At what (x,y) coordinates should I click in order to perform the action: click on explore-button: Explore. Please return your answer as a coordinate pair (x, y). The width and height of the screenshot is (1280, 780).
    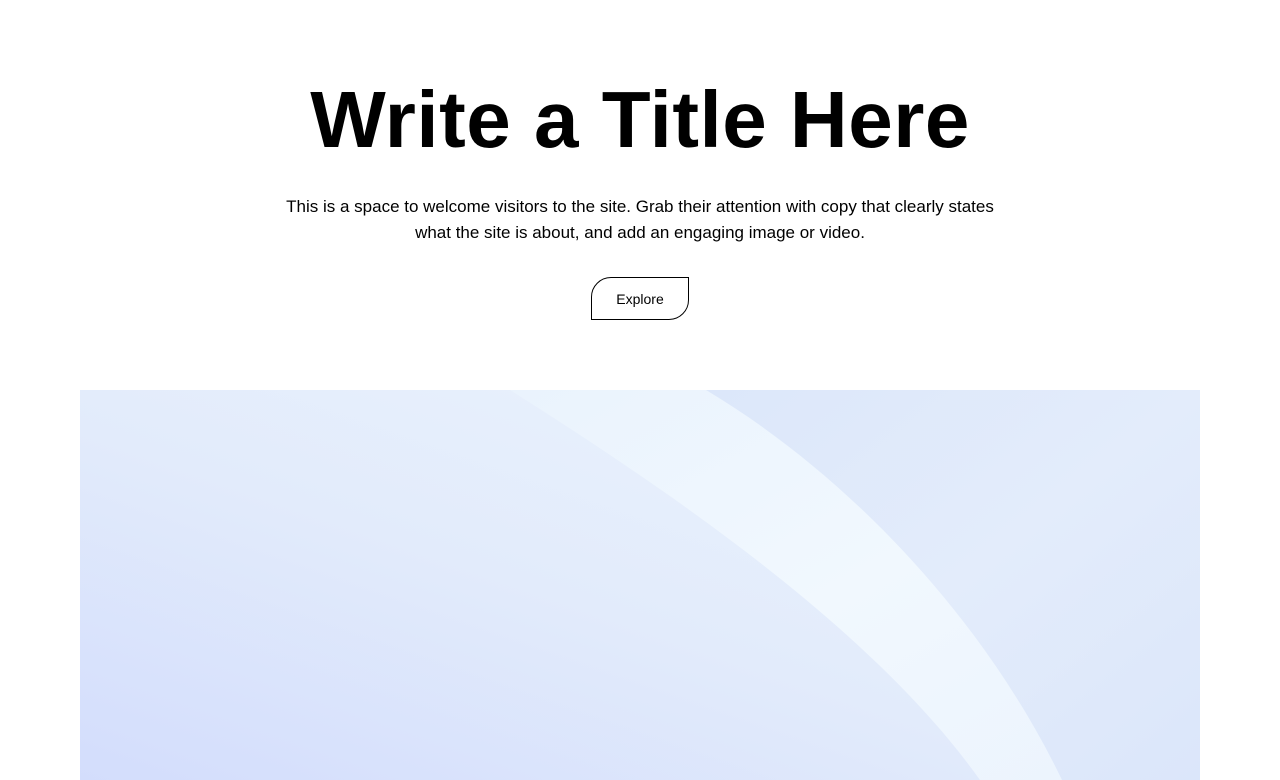
    Looking at the image, I should click on (640, 298).